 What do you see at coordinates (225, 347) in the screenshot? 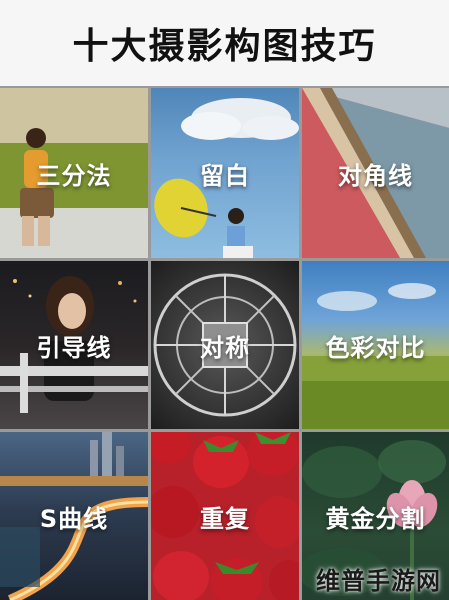
I see `tile-label: 对称` at bounding box center [225, 347].